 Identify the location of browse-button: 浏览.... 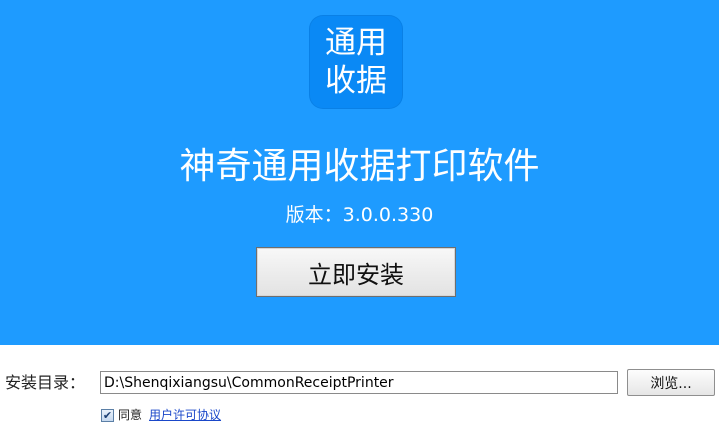
(671, 382).